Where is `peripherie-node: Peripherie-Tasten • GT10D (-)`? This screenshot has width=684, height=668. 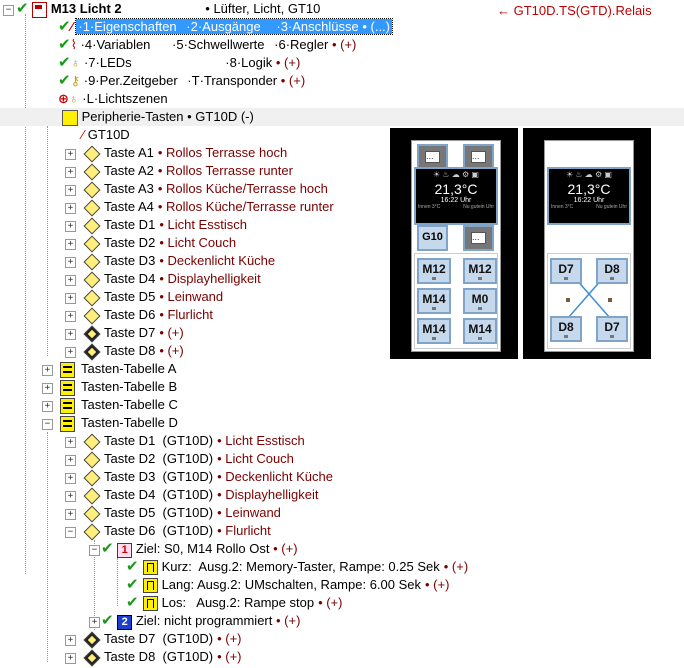 peripherie-node: Peripherie-Tasten • GT10D (-) is located at coordinates (158, 117).